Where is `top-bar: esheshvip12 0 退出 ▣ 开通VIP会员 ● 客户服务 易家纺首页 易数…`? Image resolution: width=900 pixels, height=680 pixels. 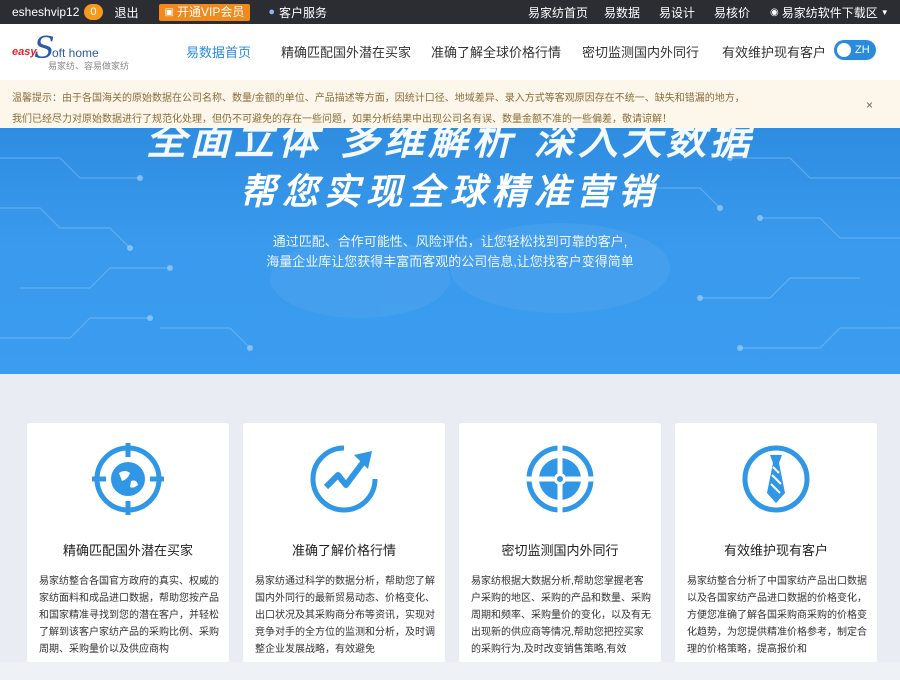
top-bar: esheshvip12 0 退出 ▣ 开通VIP会员 ● 客户服务 易家纺首页 易数… is located at coordinates (450, 12).